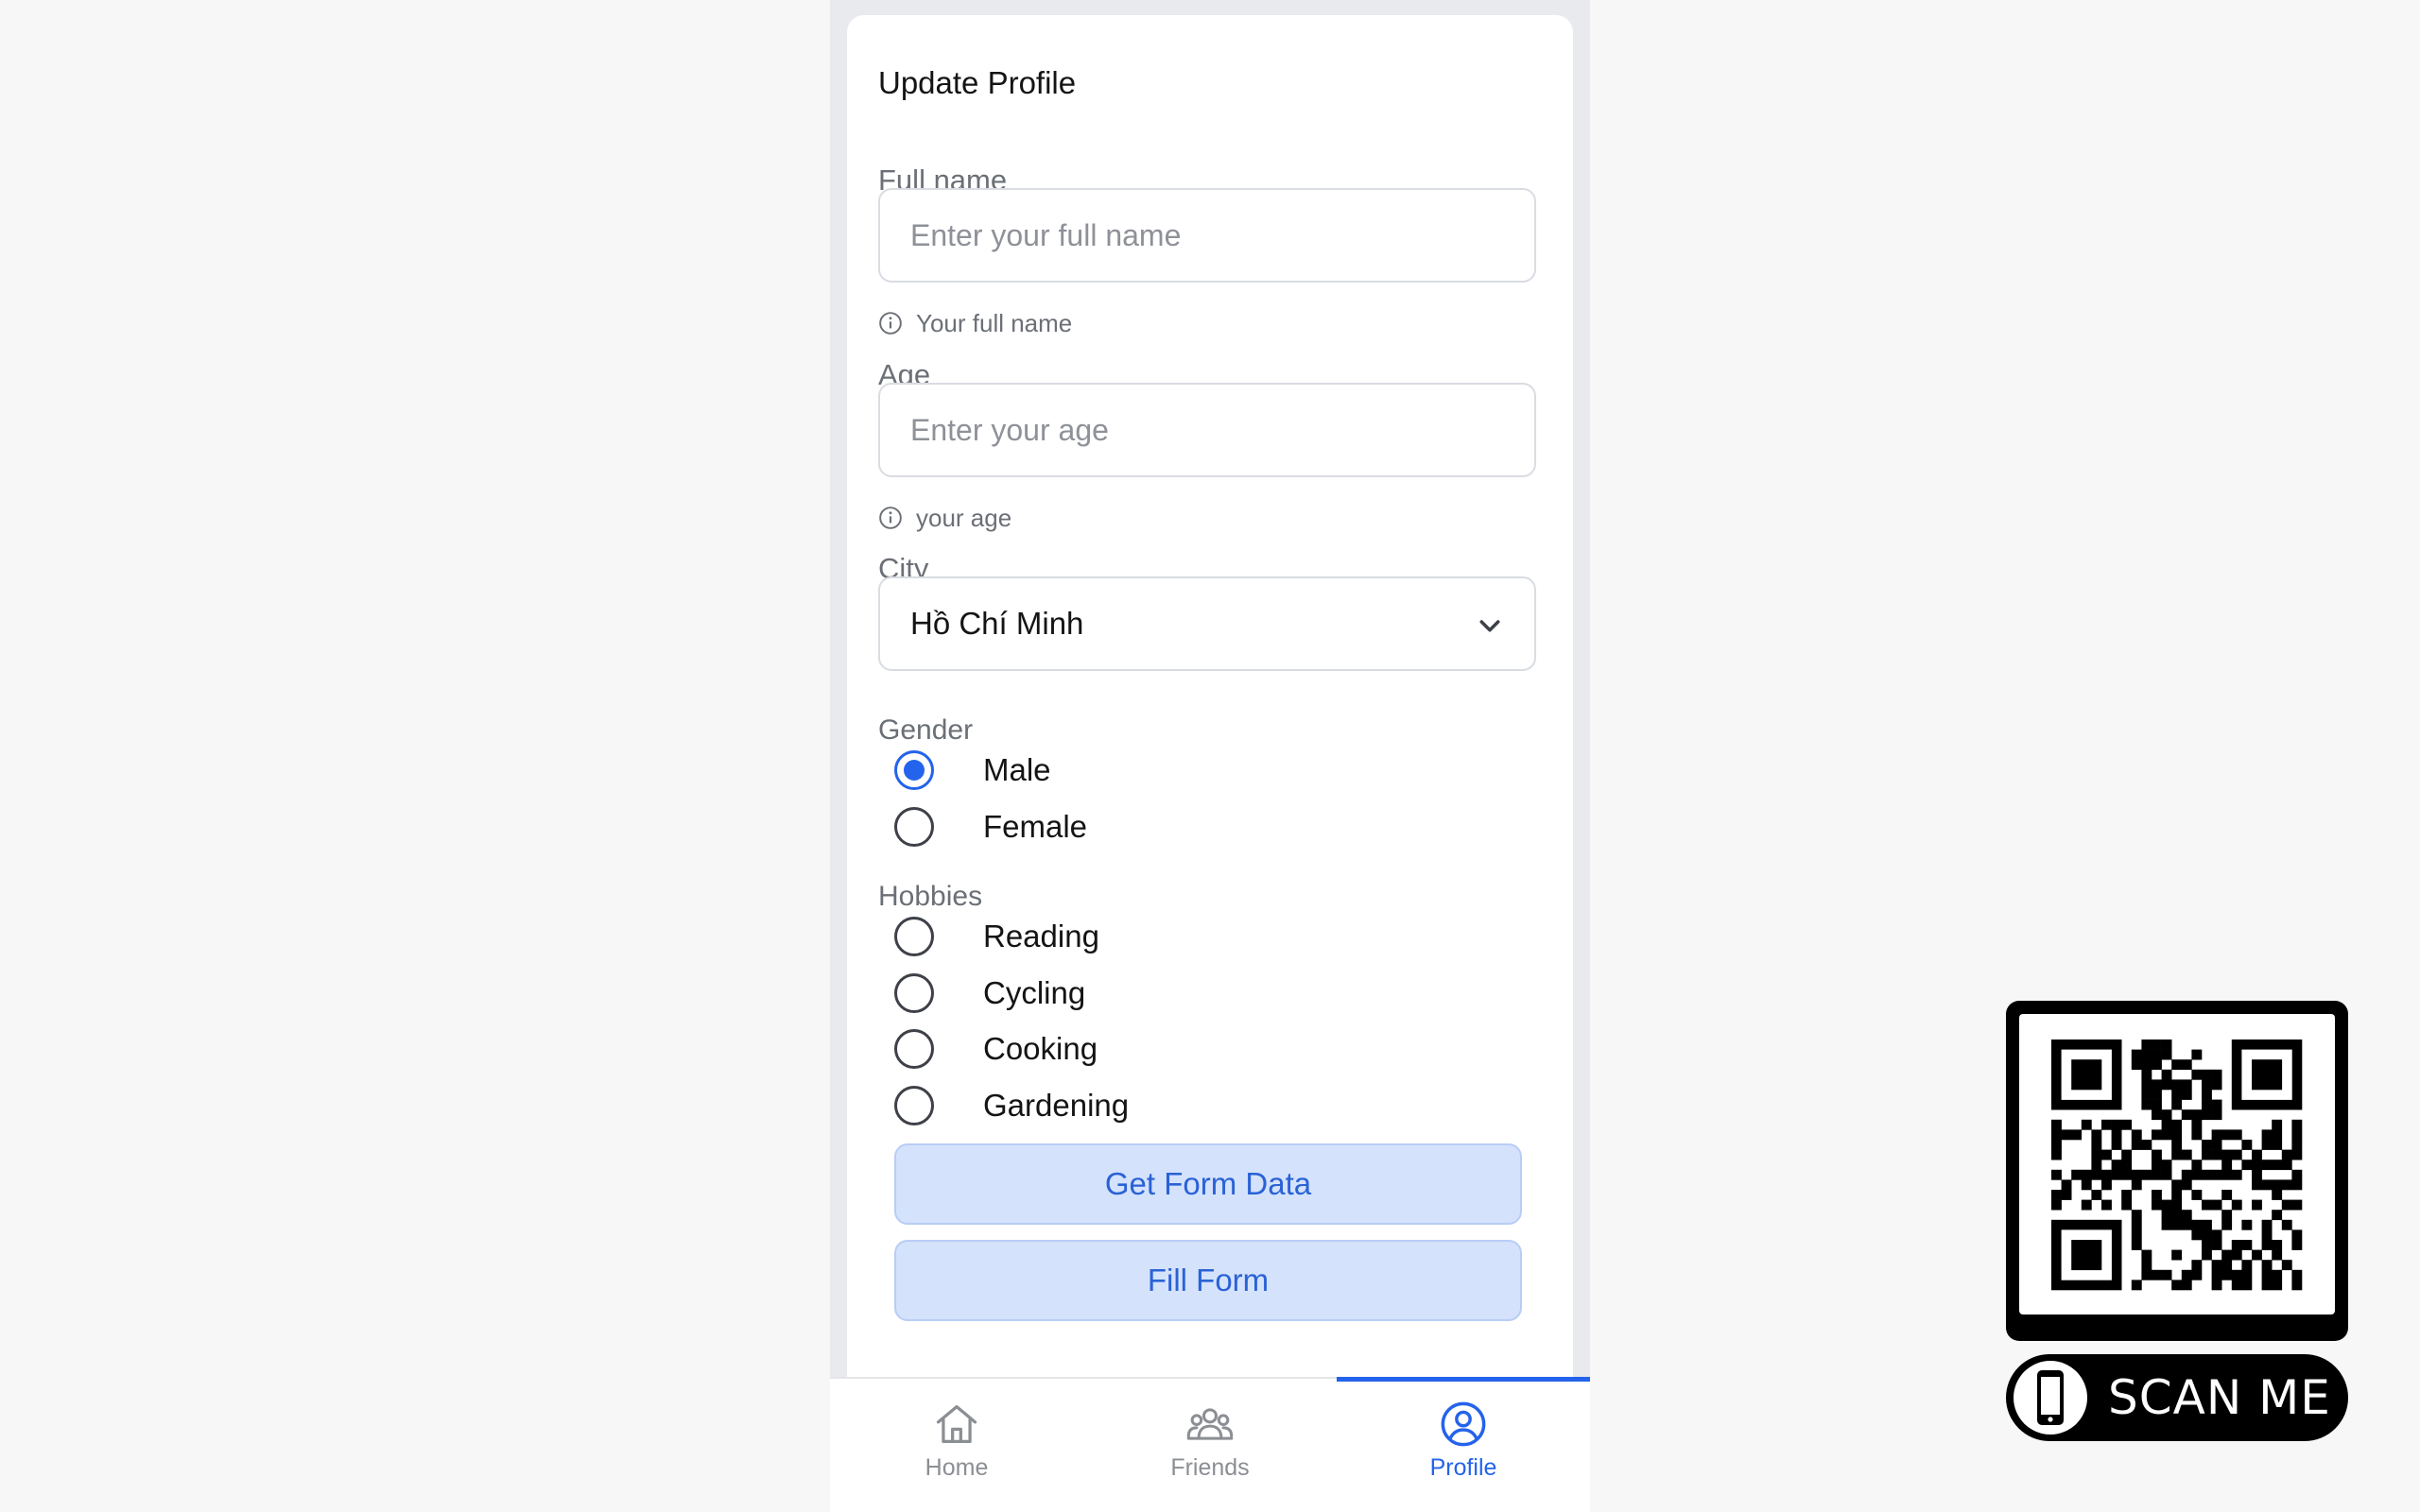 The image size is (2420, 1512). Describe the element at coordinates (1463, 1467) in the screenshot. I see `nav-label: Profile` at that location.